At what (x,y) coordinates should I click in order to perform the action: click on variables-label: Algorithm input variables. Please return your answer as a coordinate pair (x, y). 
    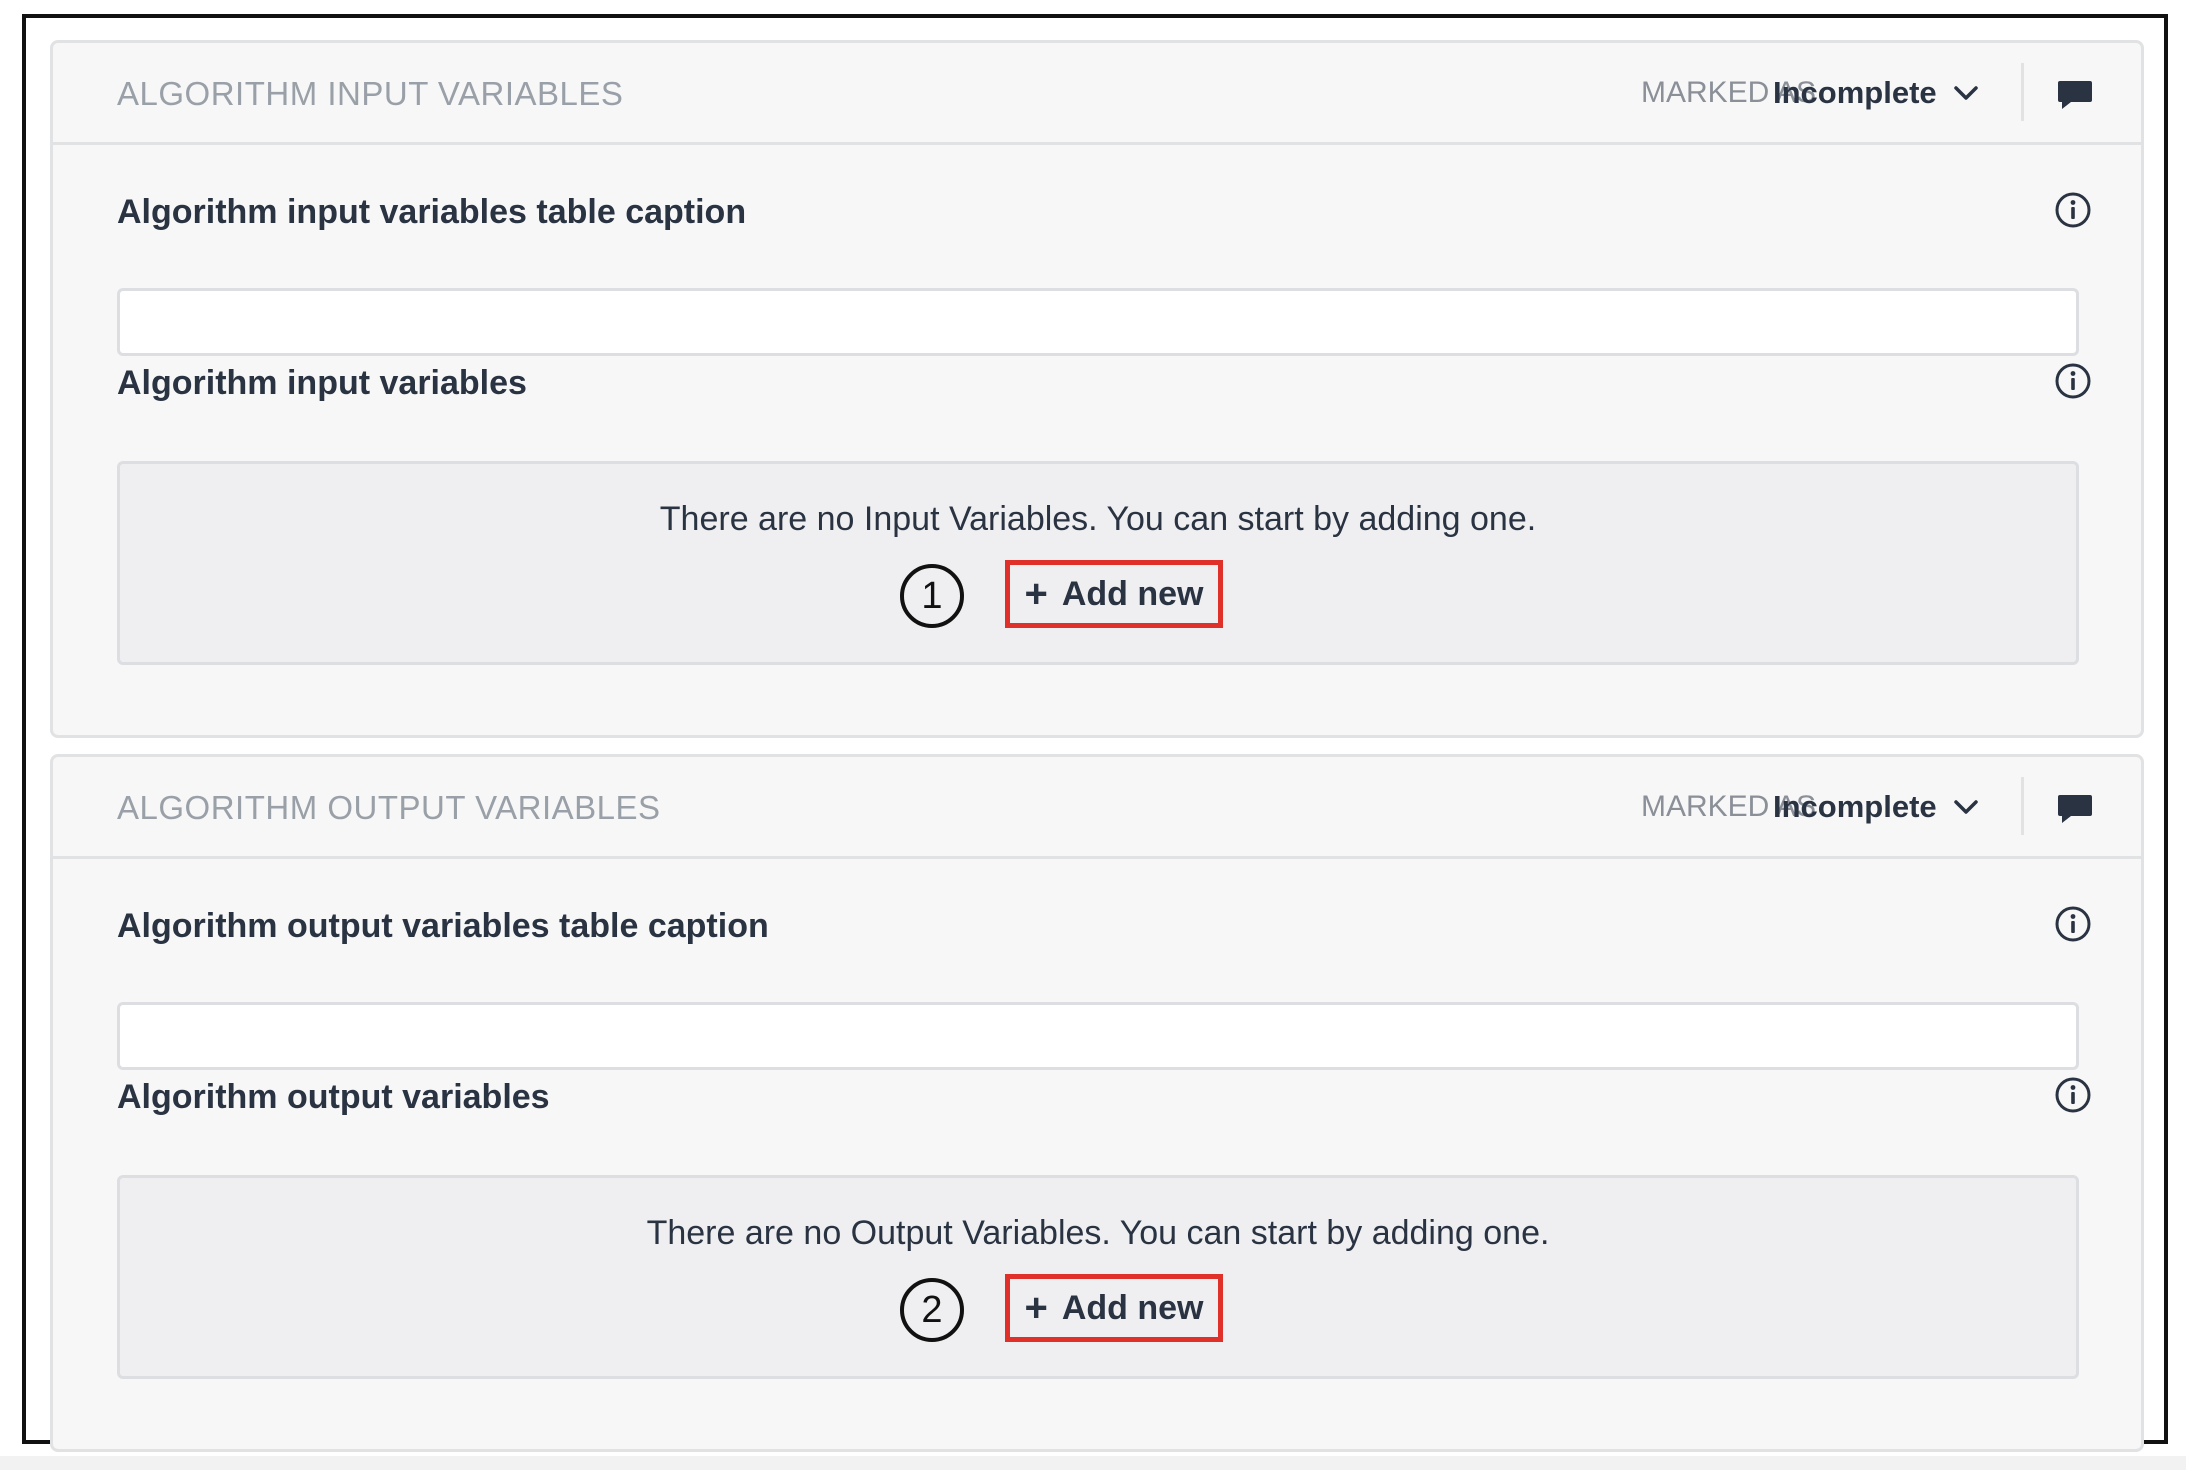
    Looking at the image, I should click on (322, 383).